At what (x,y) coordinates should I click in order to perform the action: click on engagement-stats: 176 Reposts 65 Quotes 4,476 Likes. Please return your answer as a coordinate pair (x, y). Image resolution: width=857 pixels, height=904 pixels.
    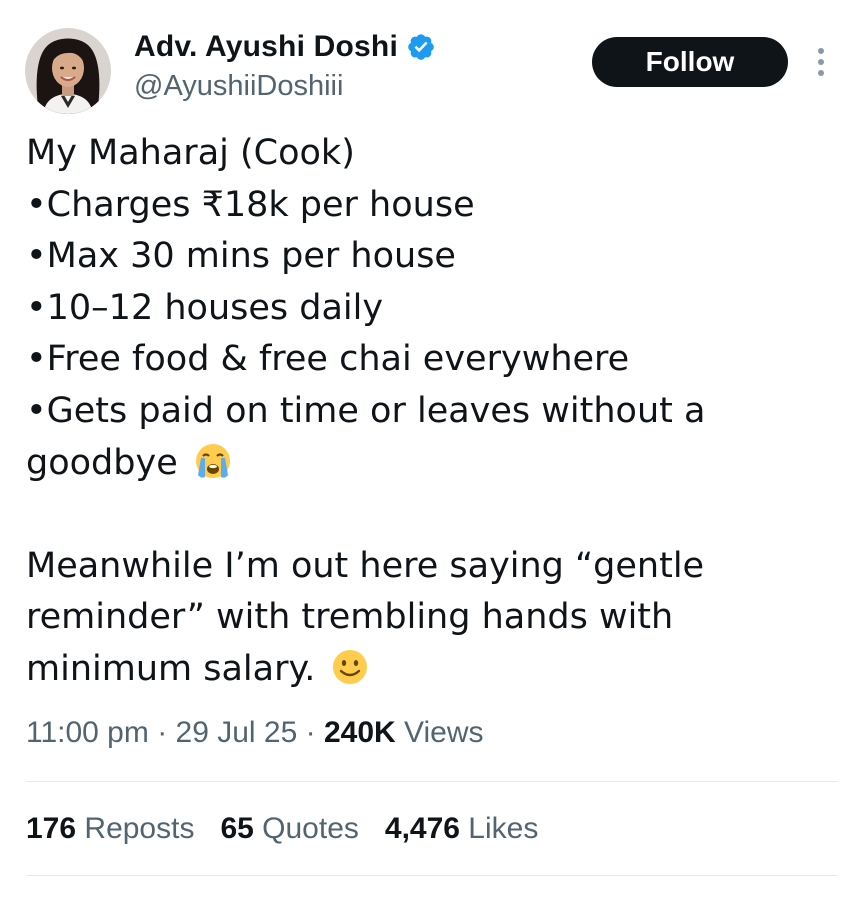
    Looking at the image, I should click on (295, 829).